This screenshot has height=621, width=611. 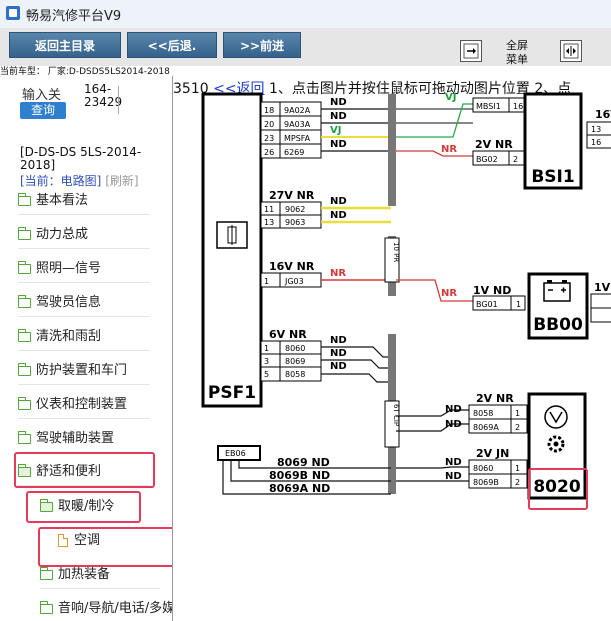 What do you see at coordinates (262, 45) in the screenshot?
I see `forward-button: >>前进` at bounding box center [262, 45].